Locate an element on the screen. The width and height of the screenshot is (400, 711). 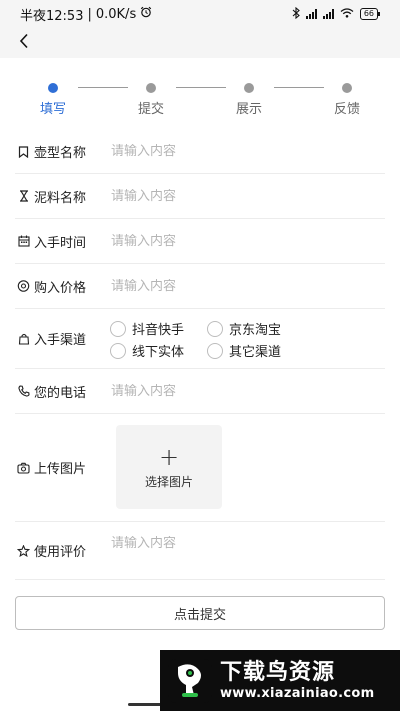
watermark-text: 下载鸟资源 www.xiazainiao.com is located at coordinates (297, 681).